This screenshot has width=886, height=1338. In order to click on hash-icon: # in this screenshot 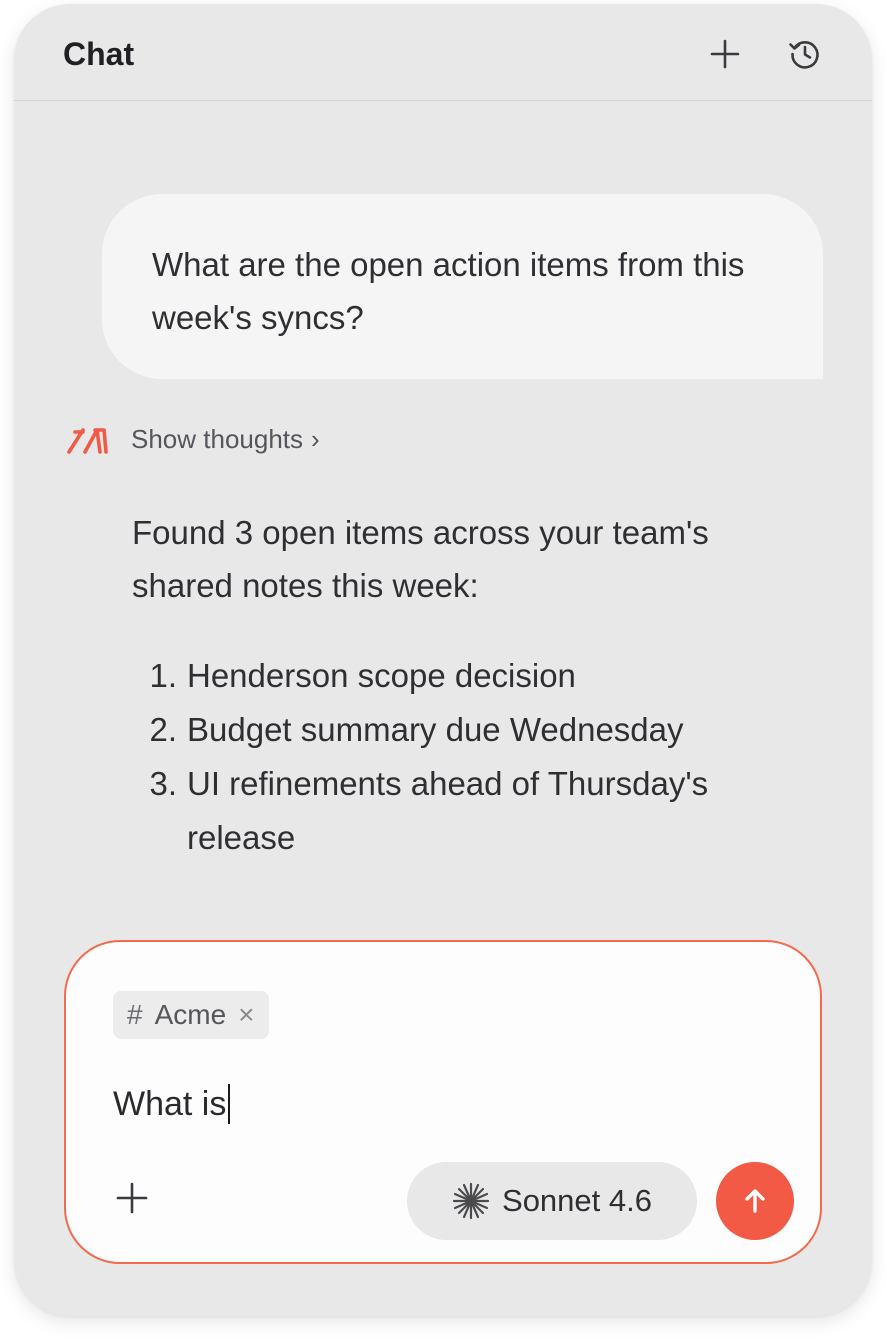, I will do `click(135, 1014)`.